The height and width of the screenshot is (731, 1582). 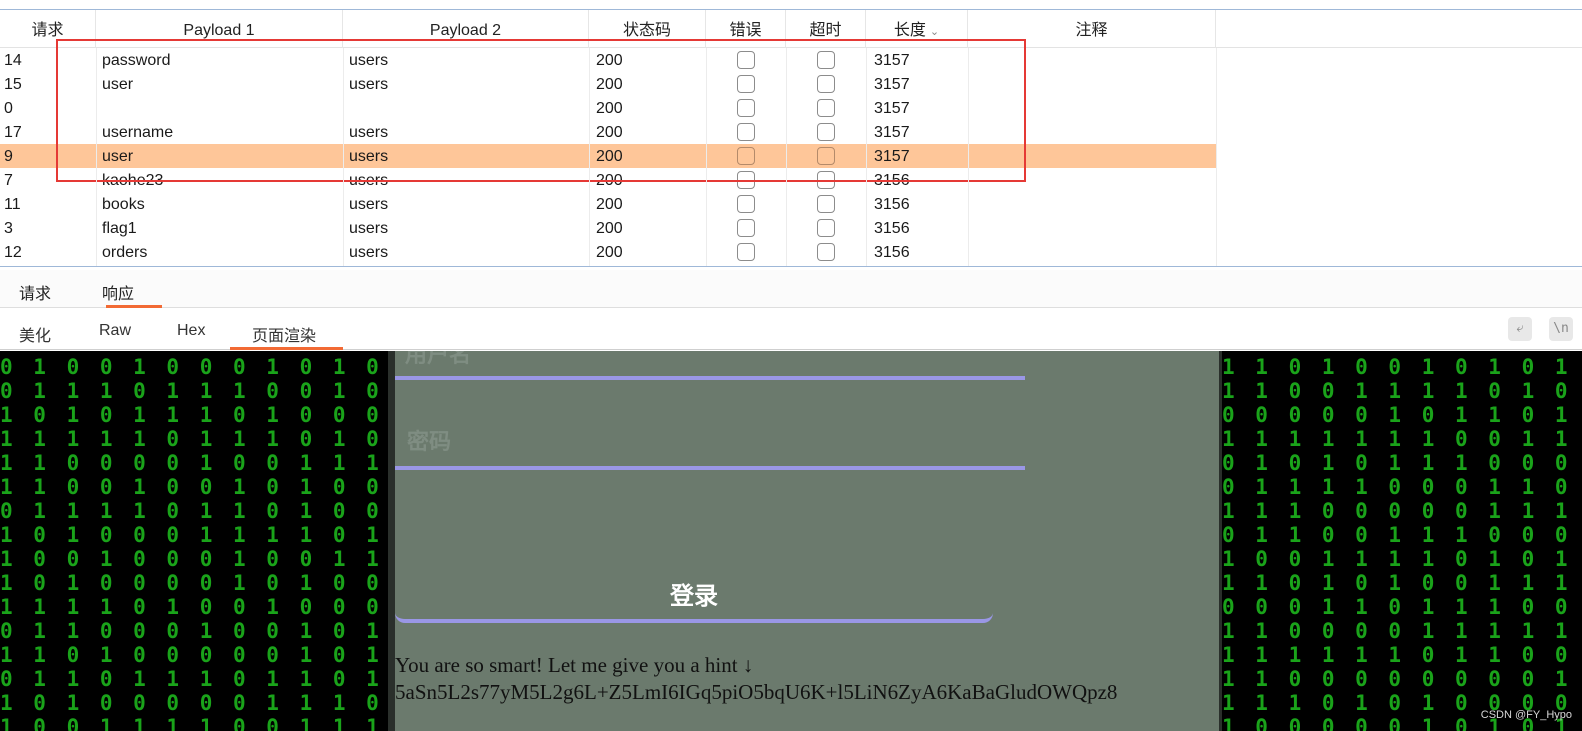 I want to click on column-header-label: 注释, so click(x=1091, y=30).